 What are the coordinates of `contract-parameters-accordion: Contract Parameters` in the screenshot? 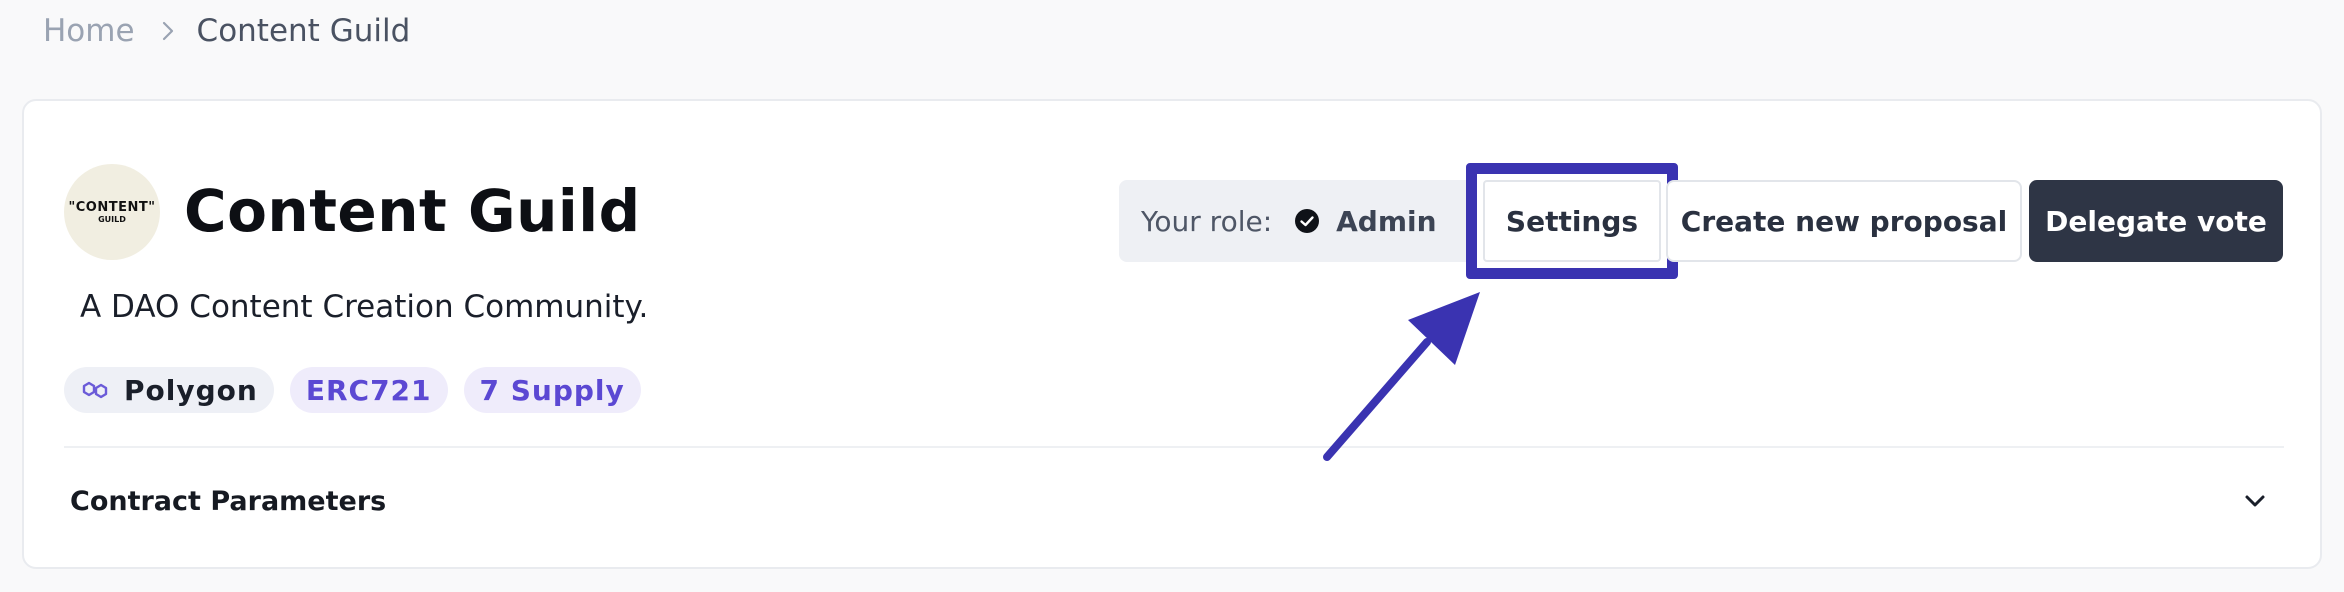 It's located at (1174, 501).